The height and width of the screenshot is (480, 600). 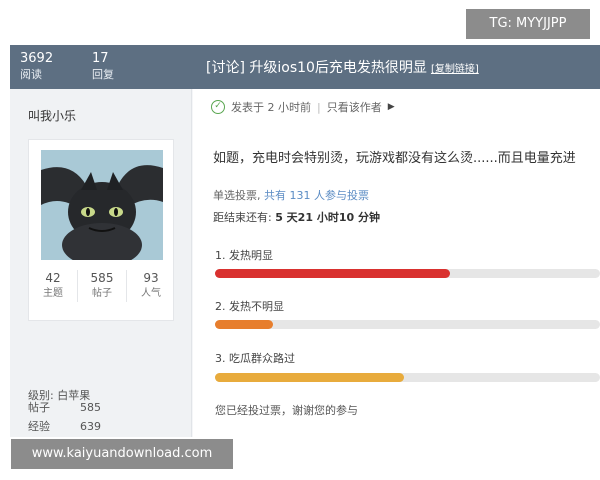 I want to click on only-author-link: 只看该作者, so click(x=354, y=107).